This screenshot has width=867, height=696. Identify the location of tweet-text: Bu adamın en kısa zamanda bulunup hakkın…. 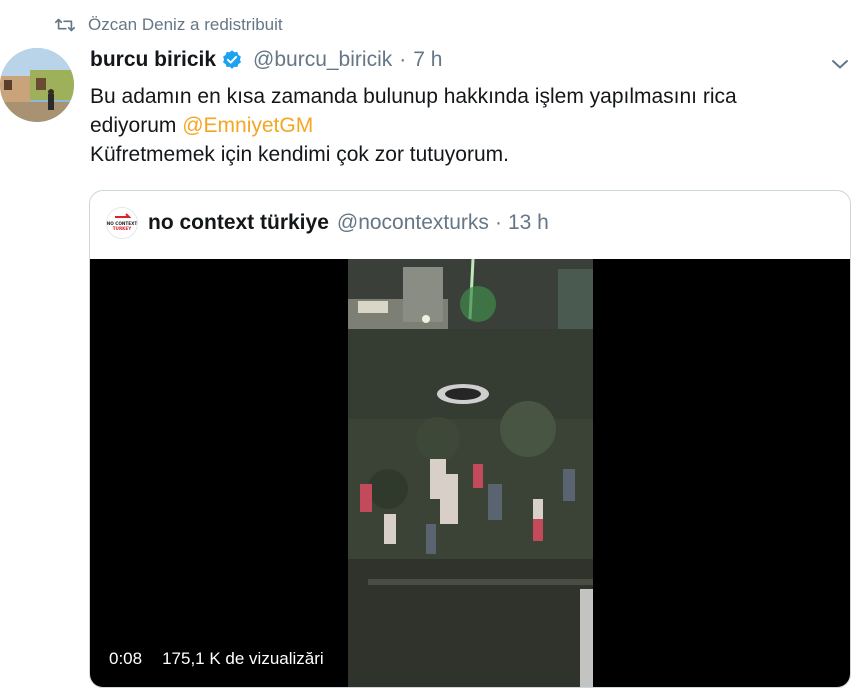
(460, 125).